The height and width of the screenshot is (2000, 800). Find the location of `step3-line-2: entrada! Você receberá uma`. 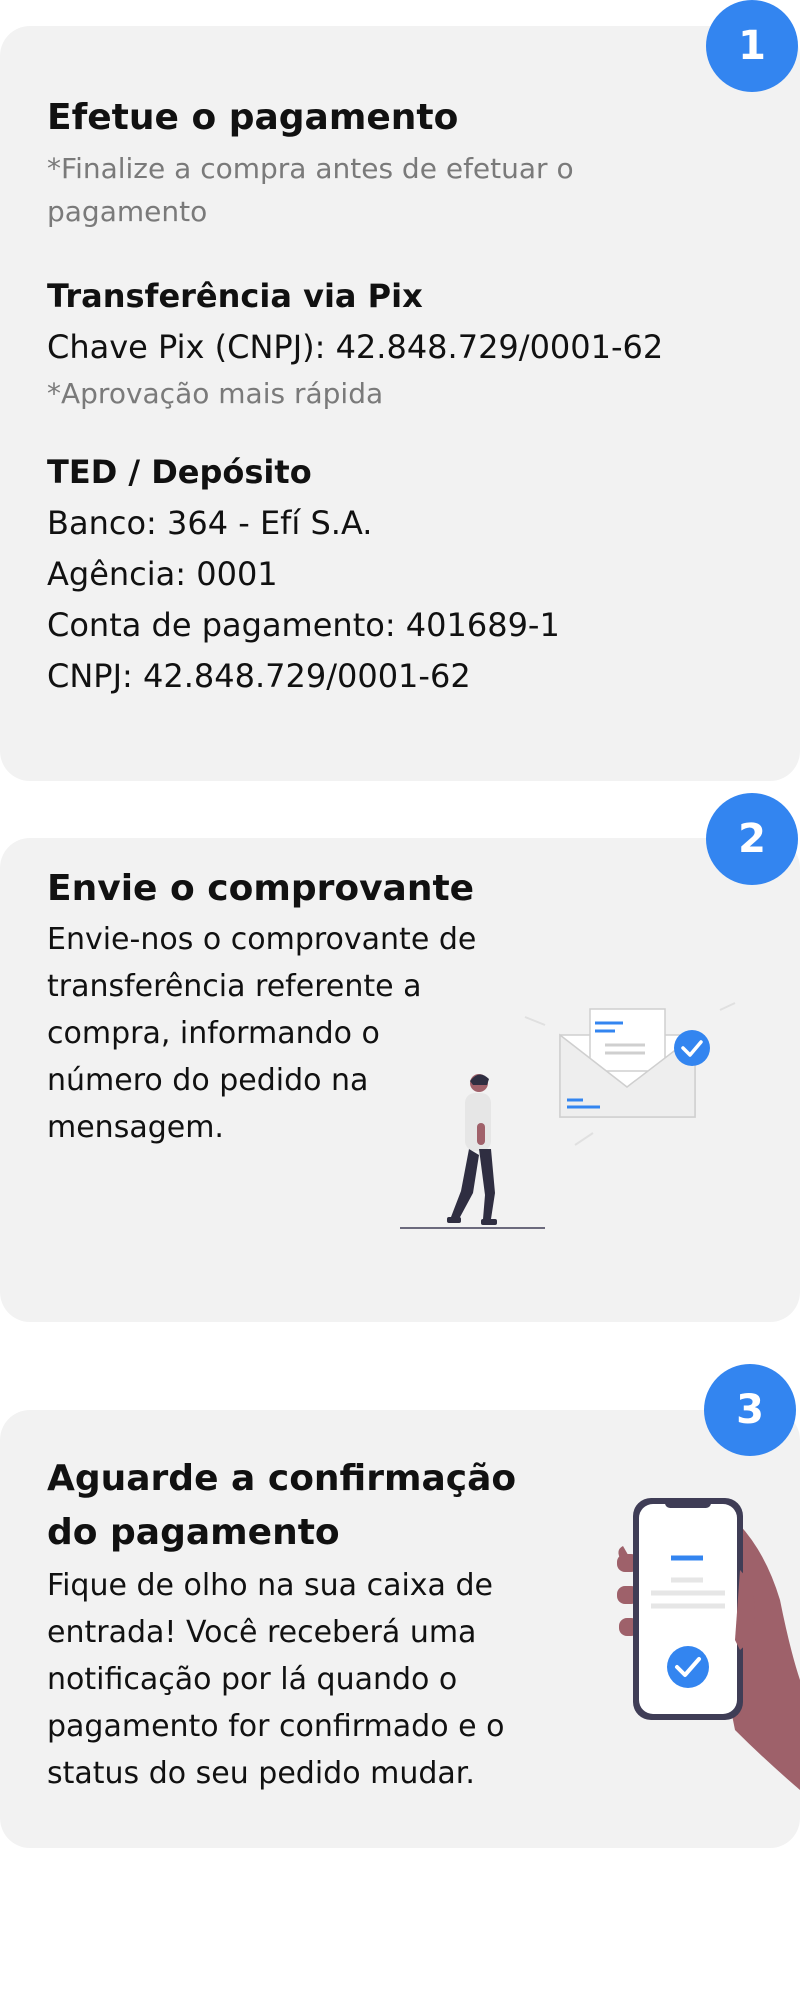

step3-line-2: entrada! Você receberá uma is located at coordinates (262, 1632).